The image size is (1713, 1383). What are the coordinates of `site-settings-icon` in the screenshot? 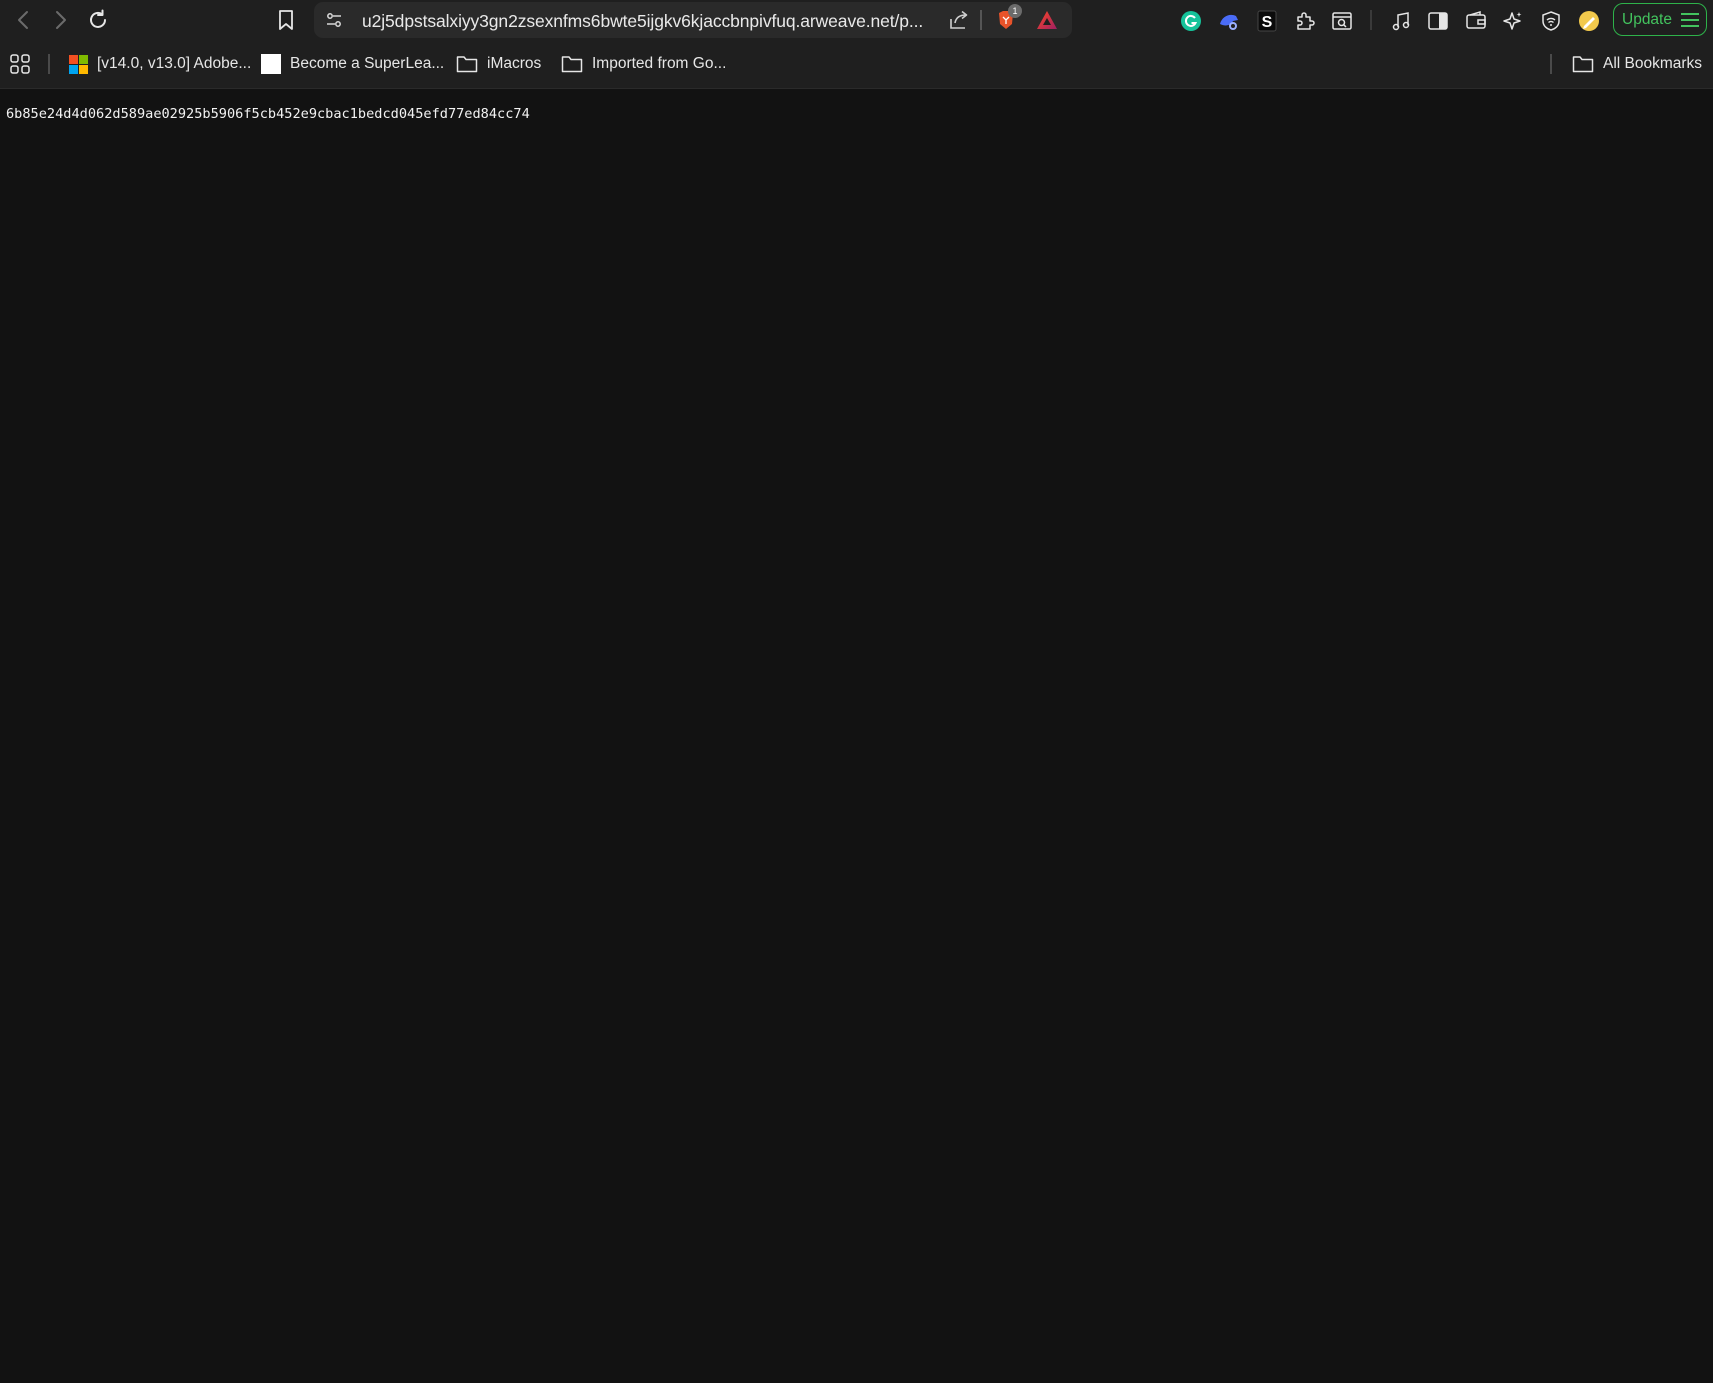 It's located at (334, 22).